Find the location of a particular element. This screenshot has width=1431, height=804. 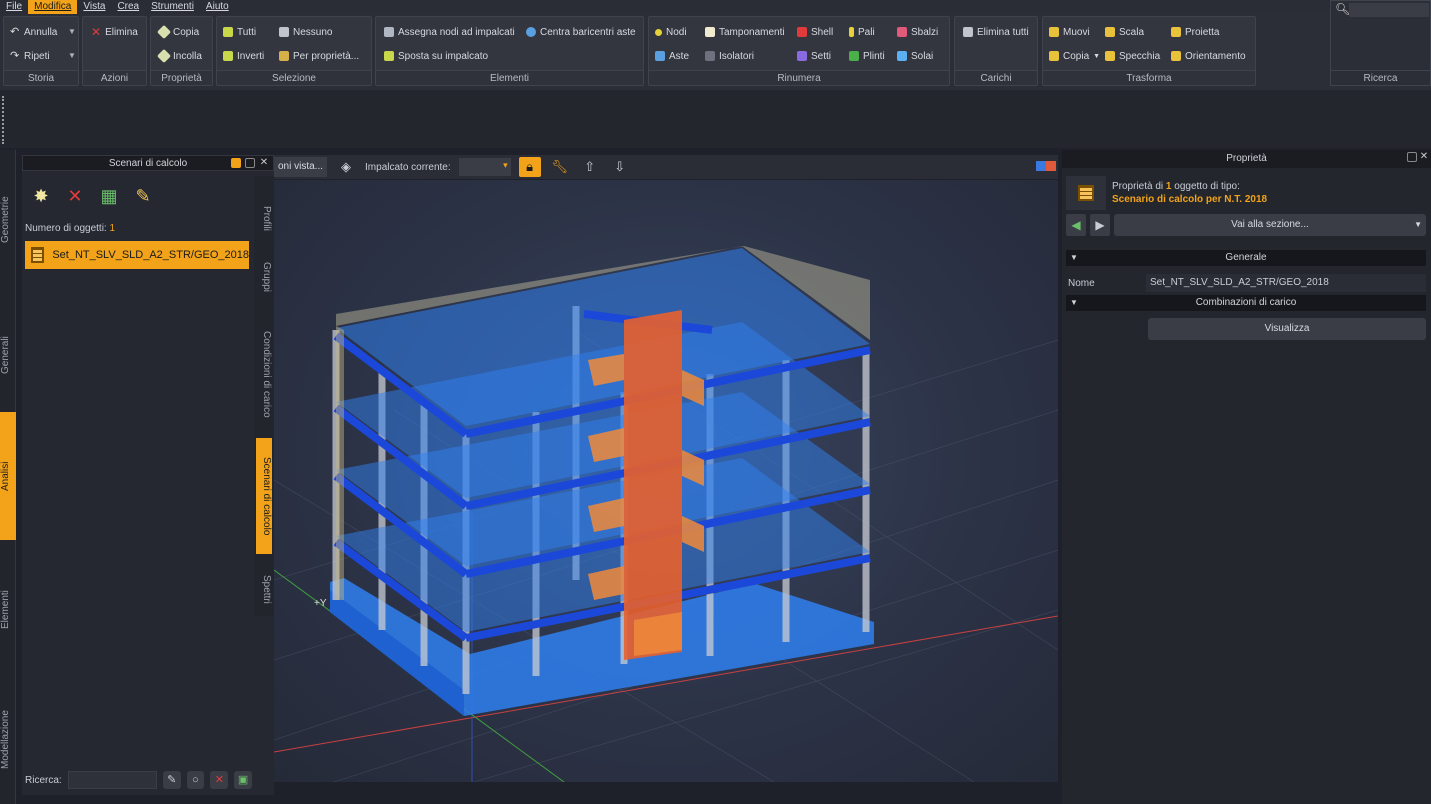

properties-float-icon is located at coordinates (1412, 157).